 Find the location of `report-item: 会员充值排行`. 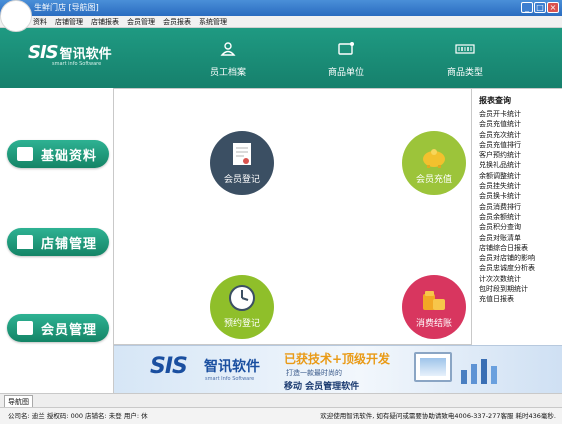

report-item: 会员充值排行 is located at coordinates (520, 145).